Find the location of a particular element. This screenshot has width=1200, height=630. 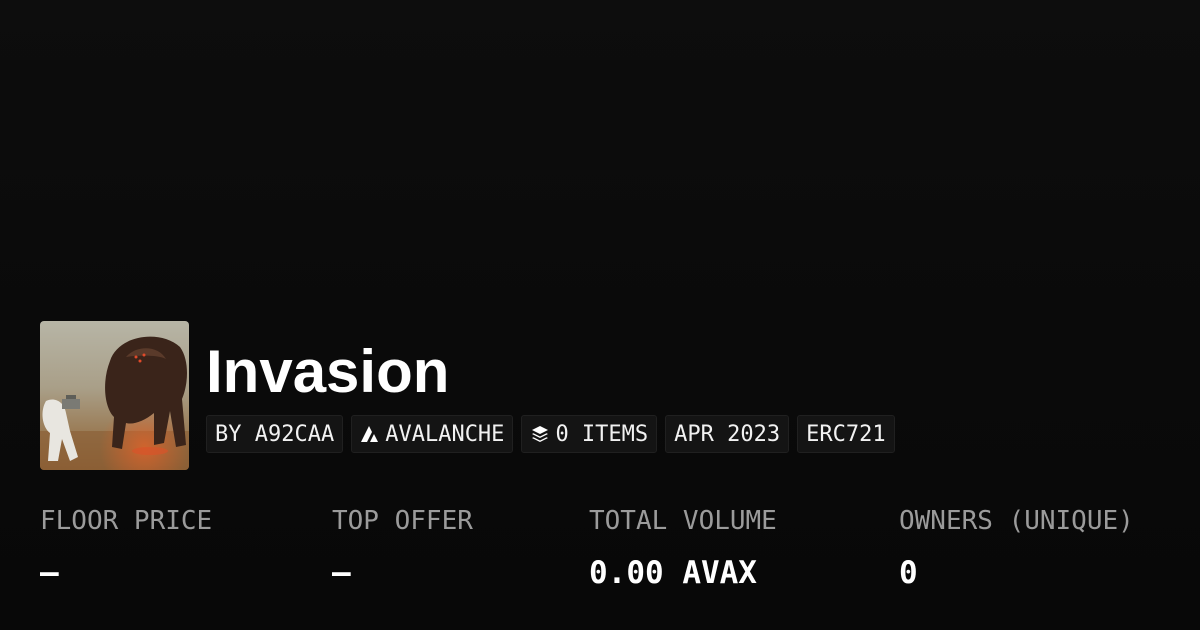

chain-badge: AVALANCHE is located at coordinates (432, 434).